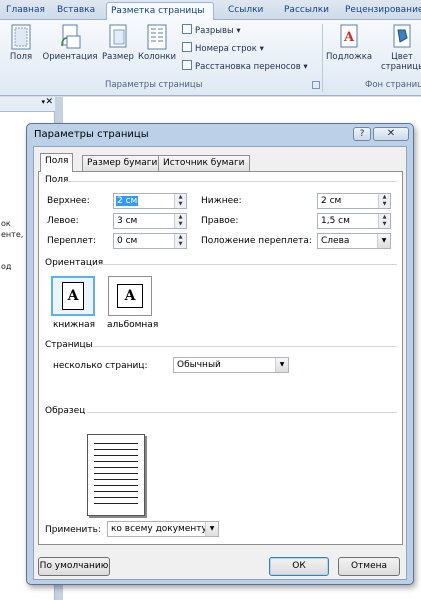 This screenshot has width=421, height=600. What do you see at coordinates (57, 180) in the screenshot?
I see `margins-section-title: Поля` at bounding box center [57, 180].